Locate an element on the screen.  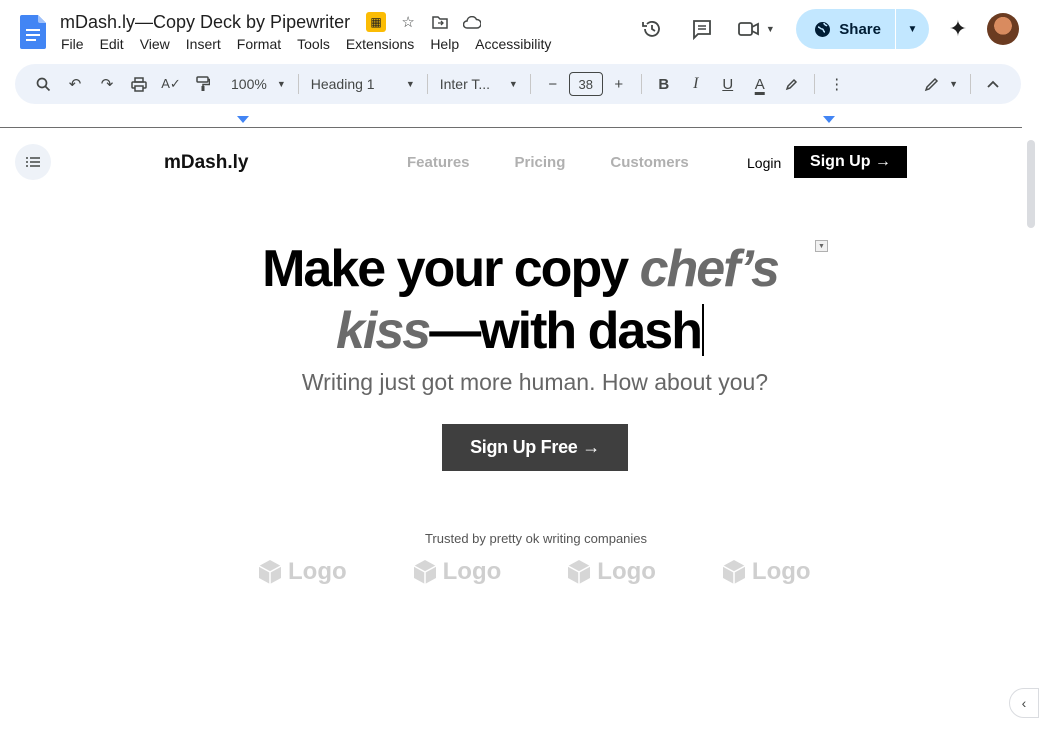
top-right-controls: ▼ Share ▼ ✦ is located at coordinates (820, 29).